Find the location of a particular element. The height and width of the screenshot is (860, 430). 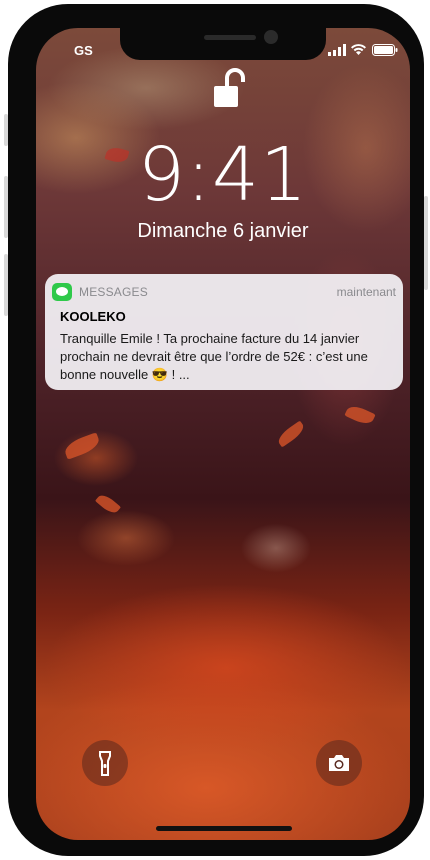

wifi-icon is located at coordinates (358, 49).